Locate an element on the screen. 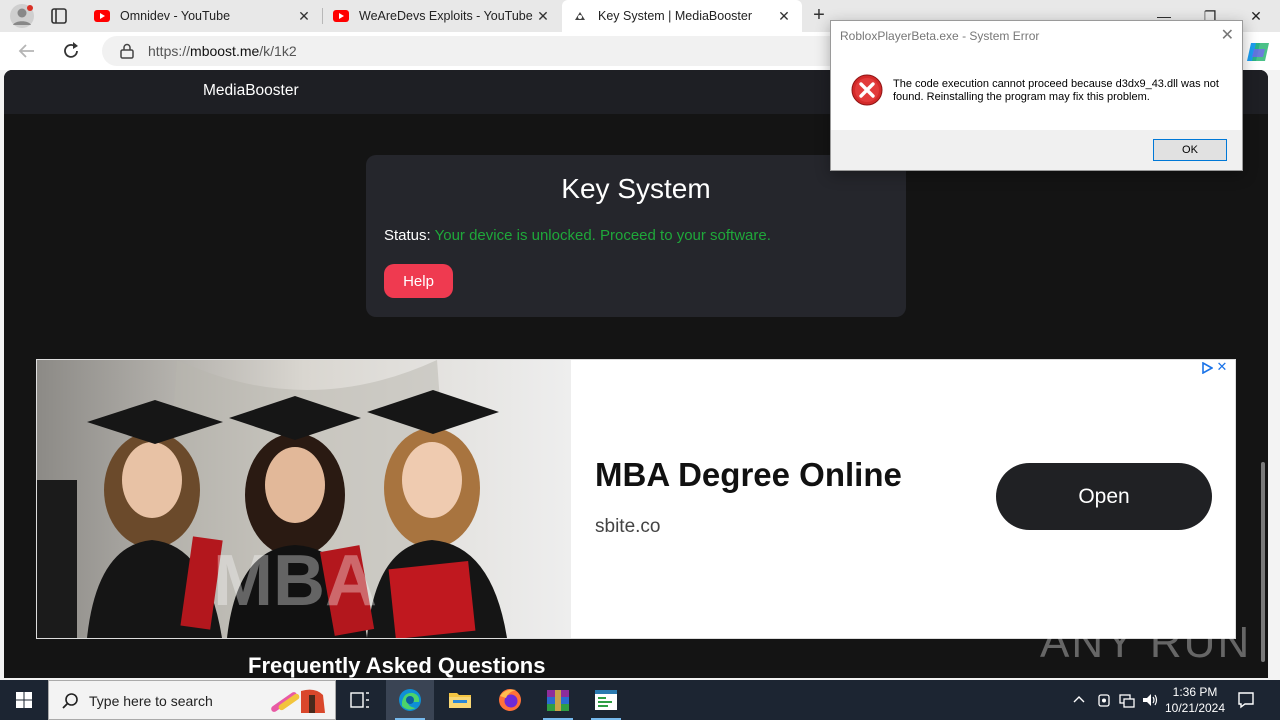 This screenshot has height=720, width=1280. ad-image-text: MBA is located at coordinates (295, 581).